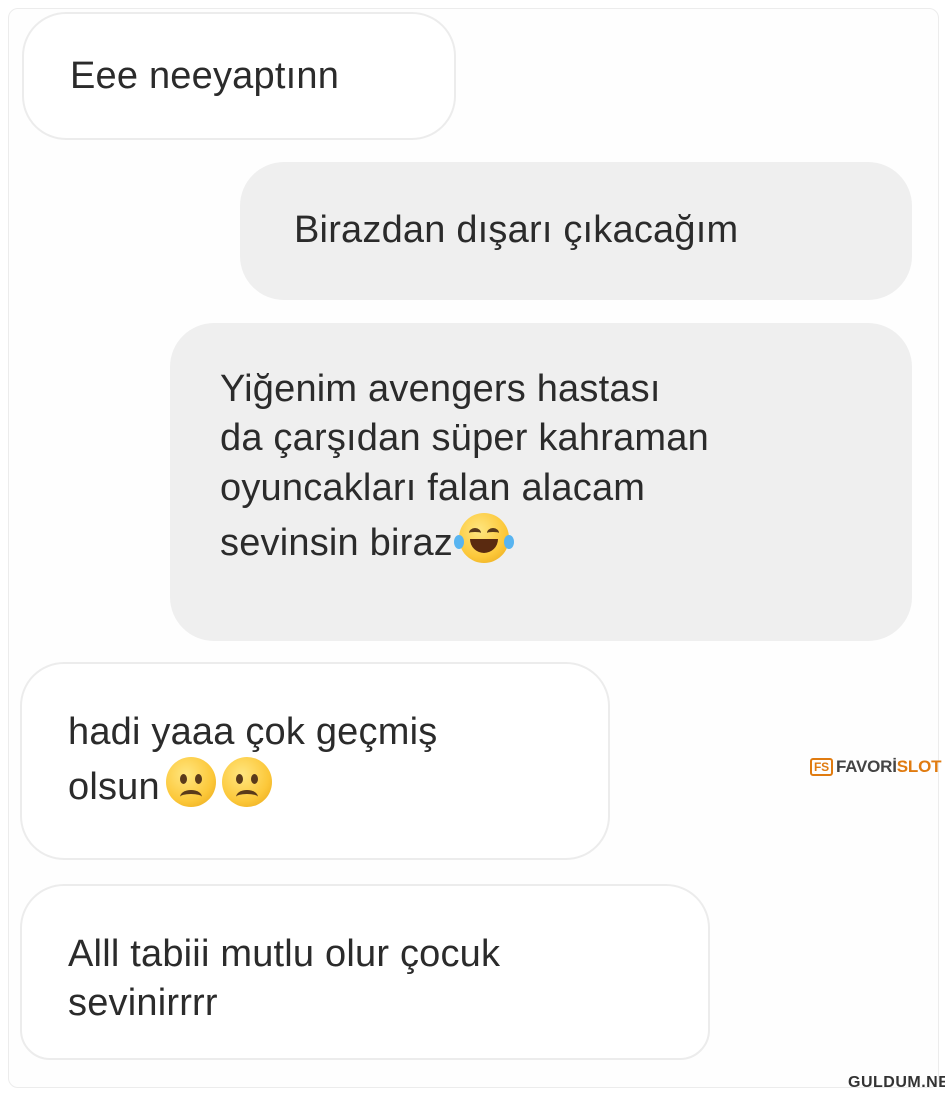 The height and width of the screenshot is (1096, 945). I want to click on message-text-line: hadi yaaa çok geçmiş, so click(253, 732).